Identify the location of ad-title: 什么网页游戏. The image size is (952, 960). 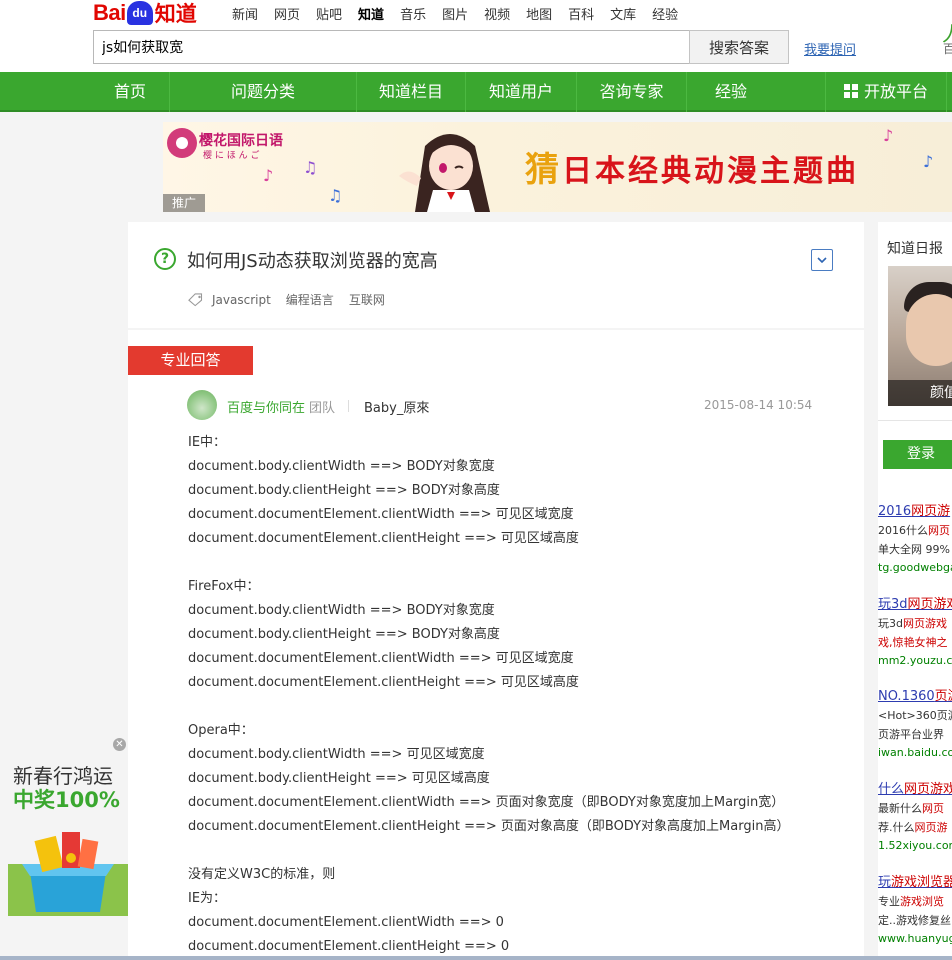
(915, 790).